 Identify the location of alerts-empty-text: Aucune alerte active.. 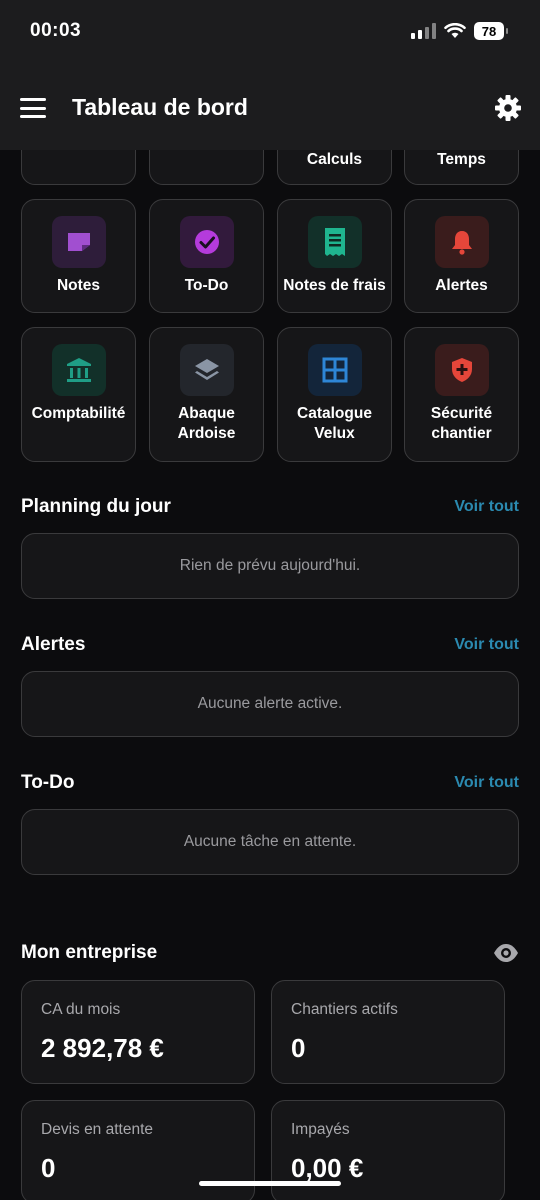
(270, 703).